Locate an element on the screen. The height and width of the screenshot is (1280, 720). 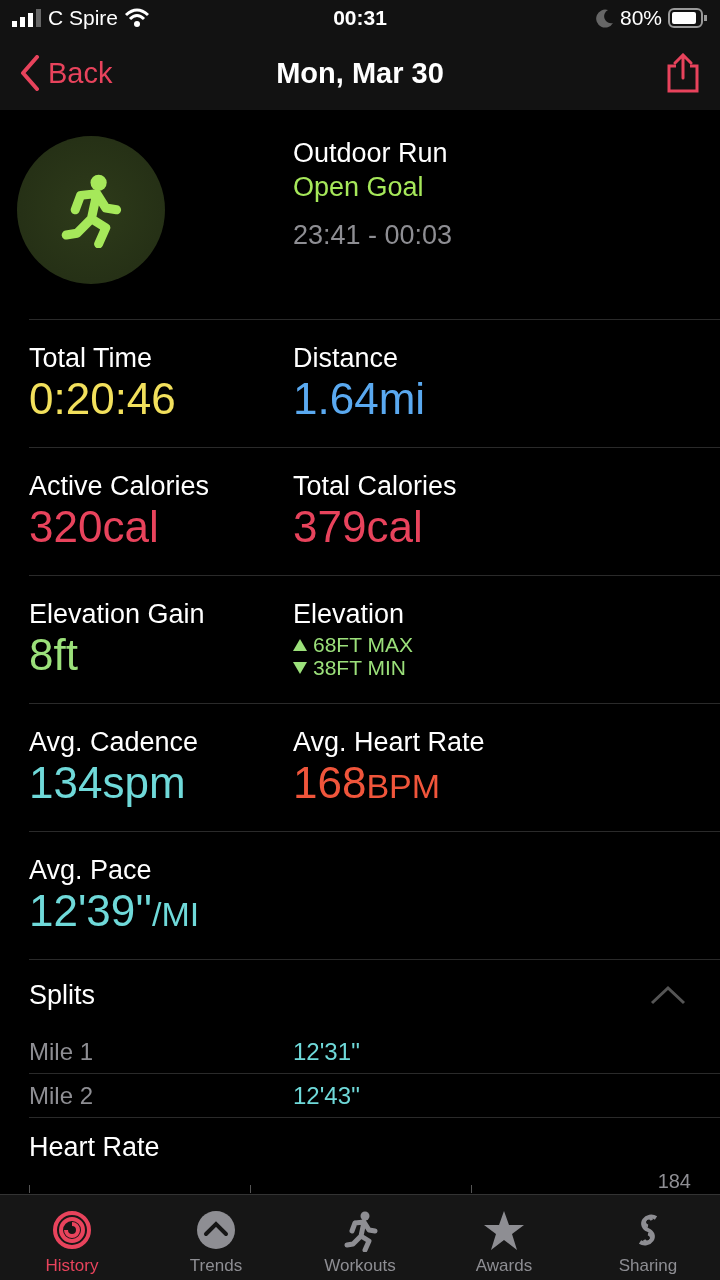
metric-label: Total Calories is located at coordinates (375, 486).